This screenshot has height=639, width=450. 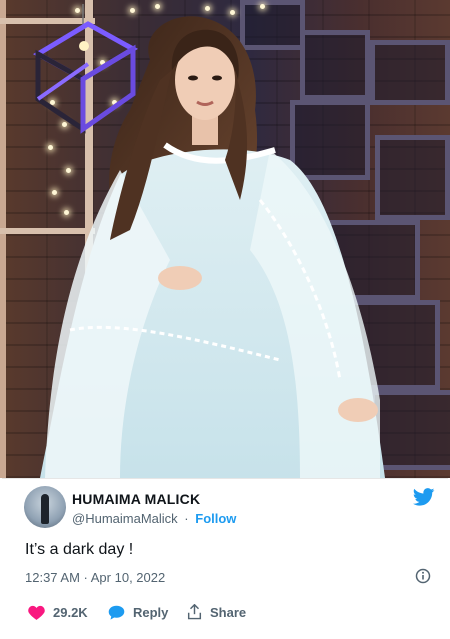 I want to click on reply-label: Reply, so click(x=151, y=612).